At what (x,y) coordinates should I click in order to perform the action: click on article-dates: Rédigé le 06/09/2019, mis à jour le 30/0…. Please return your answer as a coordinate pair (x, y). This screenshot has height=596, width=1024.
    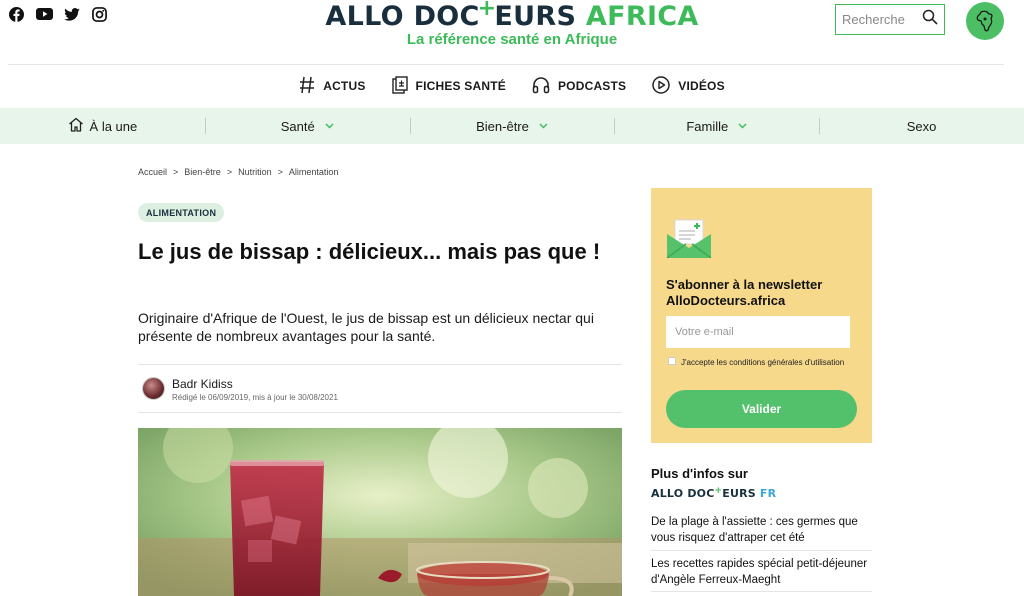
    Looking at the image, I should click on (255, 397).